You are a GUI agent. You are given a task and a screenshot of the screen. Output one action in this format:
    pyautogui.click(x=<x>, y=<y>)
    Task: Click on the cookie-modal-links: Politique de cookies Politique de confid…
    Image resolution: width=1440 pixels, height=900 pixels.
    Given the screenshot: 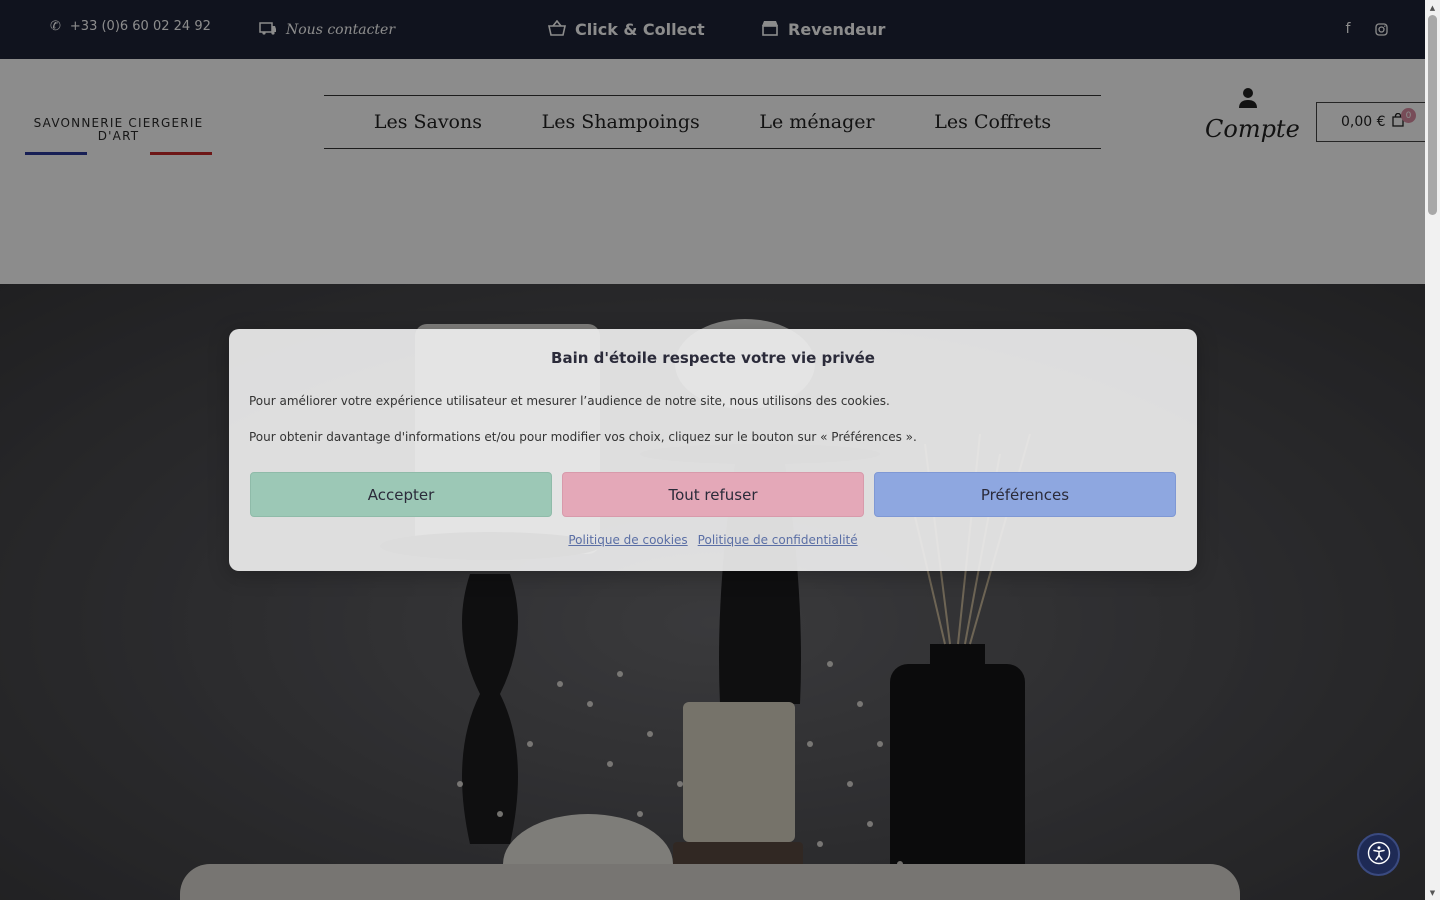 What is the action you would take?
    pyautogui.click(x=713, y=540)
    